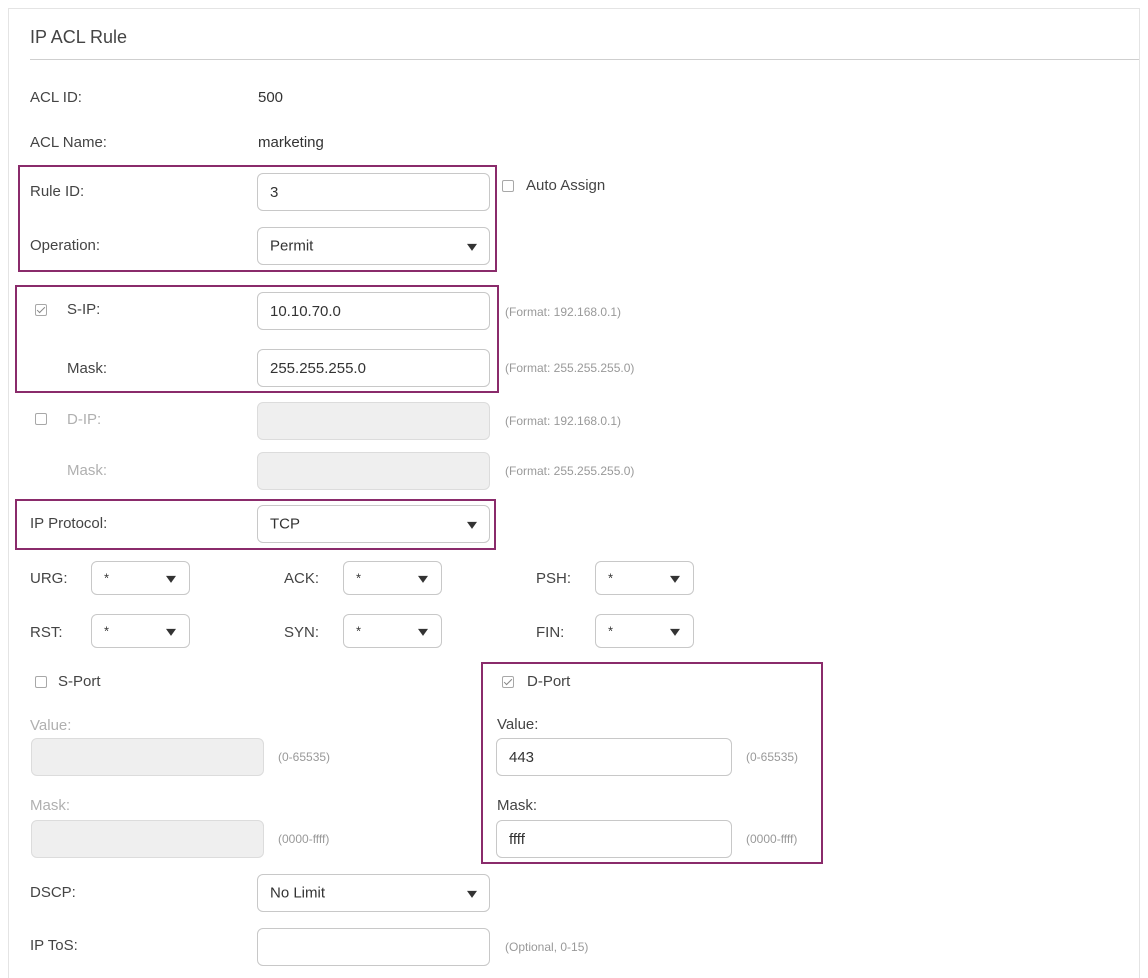  I want to click on sport-checkbox, so click(41, 682).